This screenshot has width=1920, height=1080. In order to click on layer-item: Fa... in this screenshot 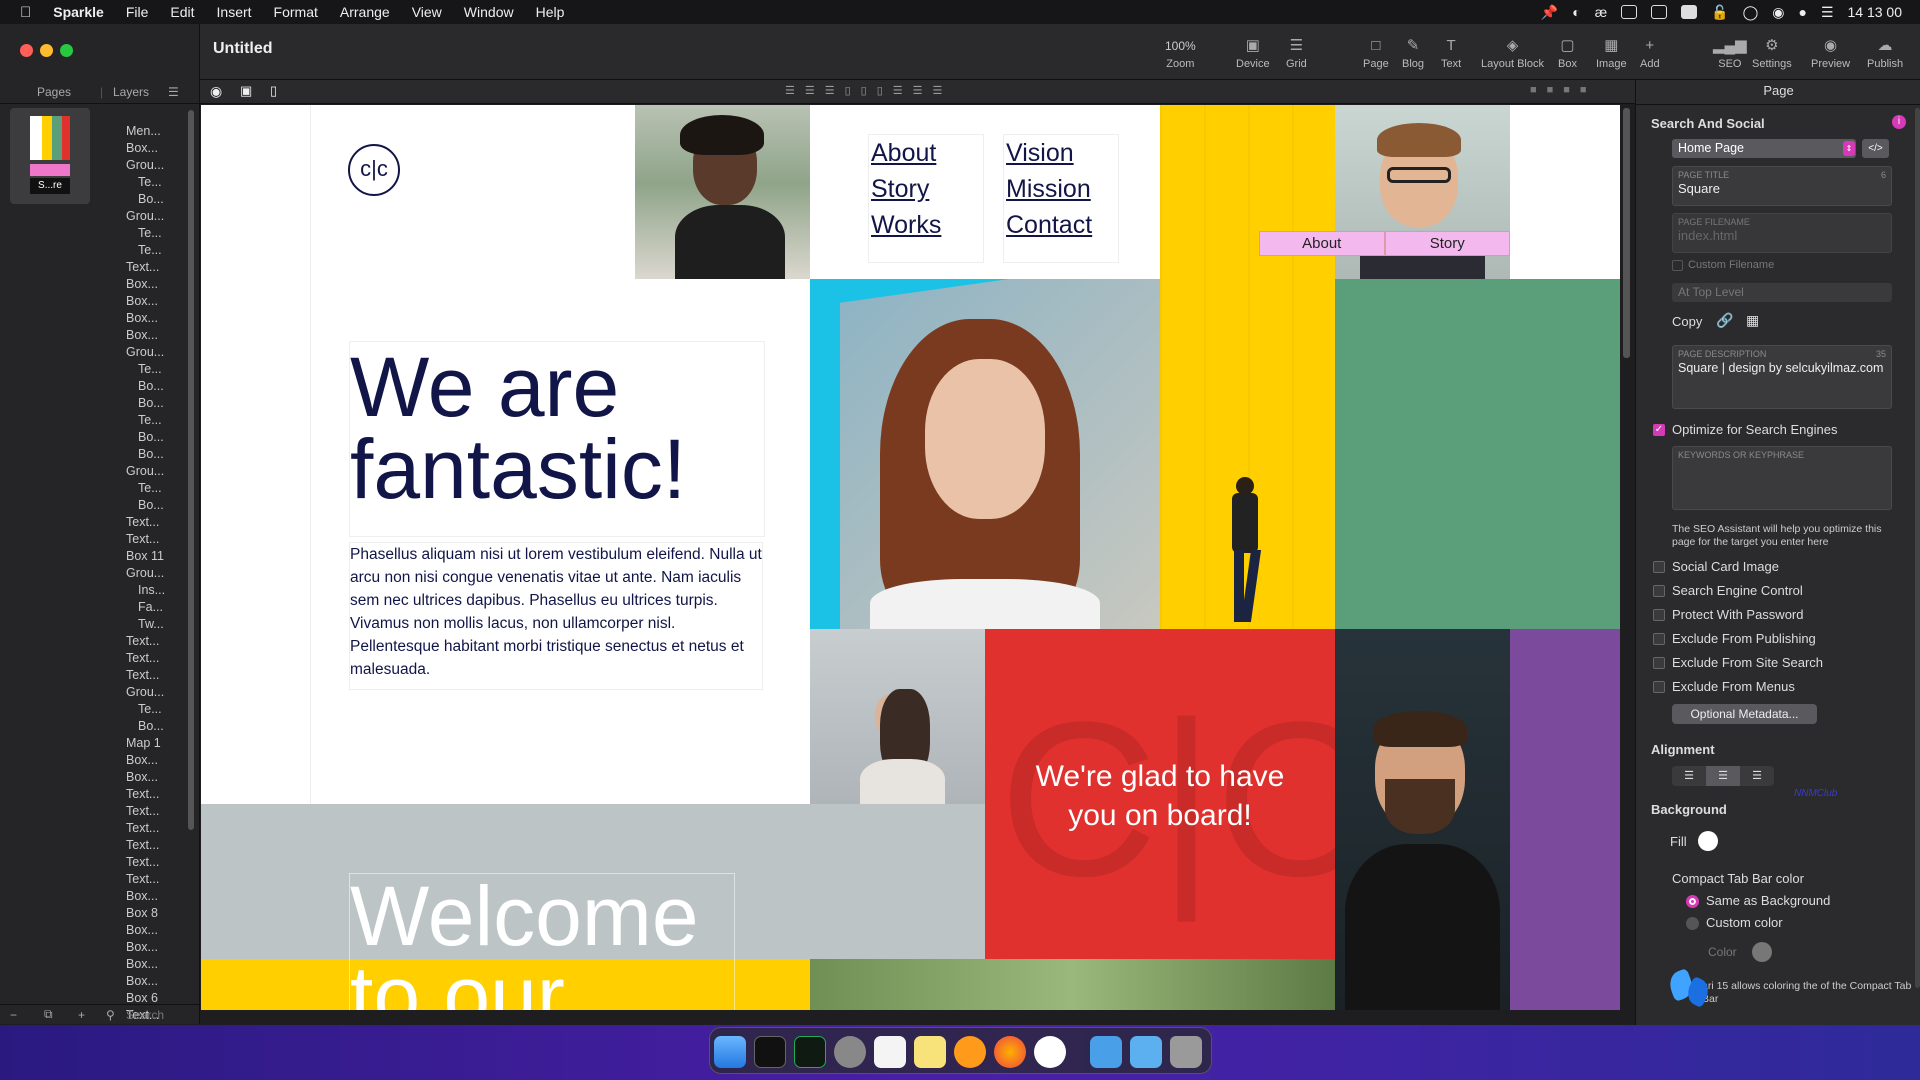, I will do `click(150, 607)`.